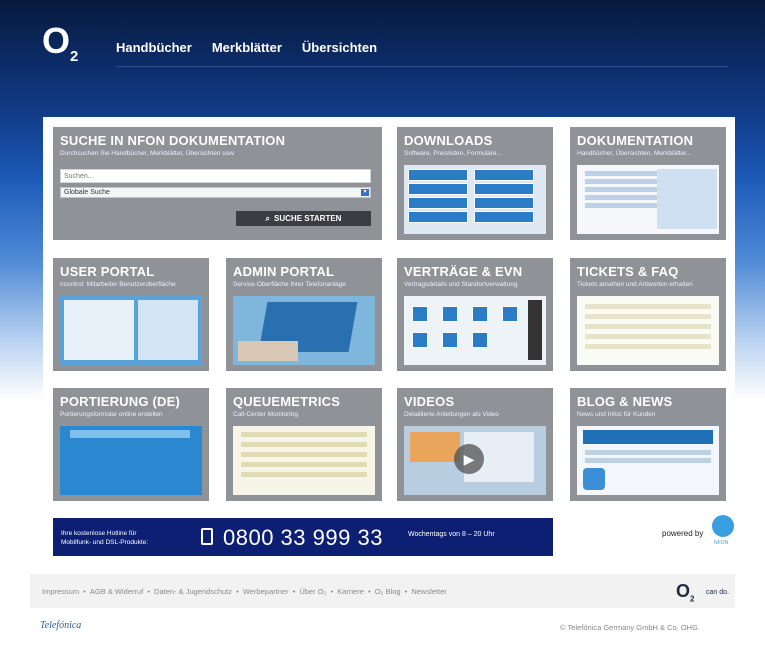  What do you see at coordinates (304, 330) in the screenshot?
I see `admin-portal-thumbnail` at bounding box center [304, 330].